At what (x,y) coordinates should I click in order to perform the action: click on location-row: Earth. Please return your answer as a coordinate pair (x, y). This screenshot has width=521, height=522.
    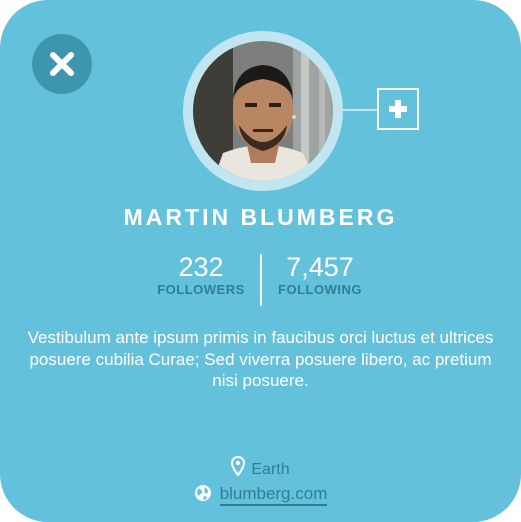
    Looking at the image, I should click on (260, 467).